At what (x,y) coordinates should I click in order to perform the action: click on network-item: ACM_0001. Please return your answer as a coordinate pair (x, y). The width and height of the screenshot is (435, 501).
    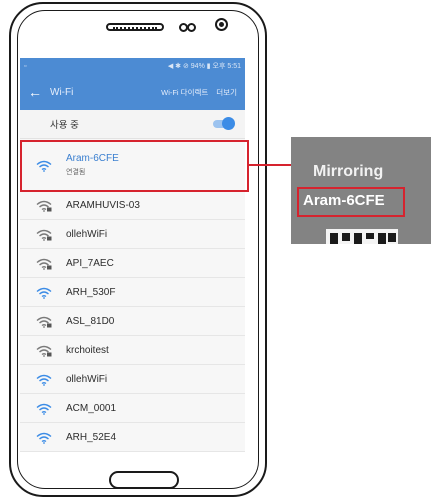
    Looking at the image, I should click on (132, 408).